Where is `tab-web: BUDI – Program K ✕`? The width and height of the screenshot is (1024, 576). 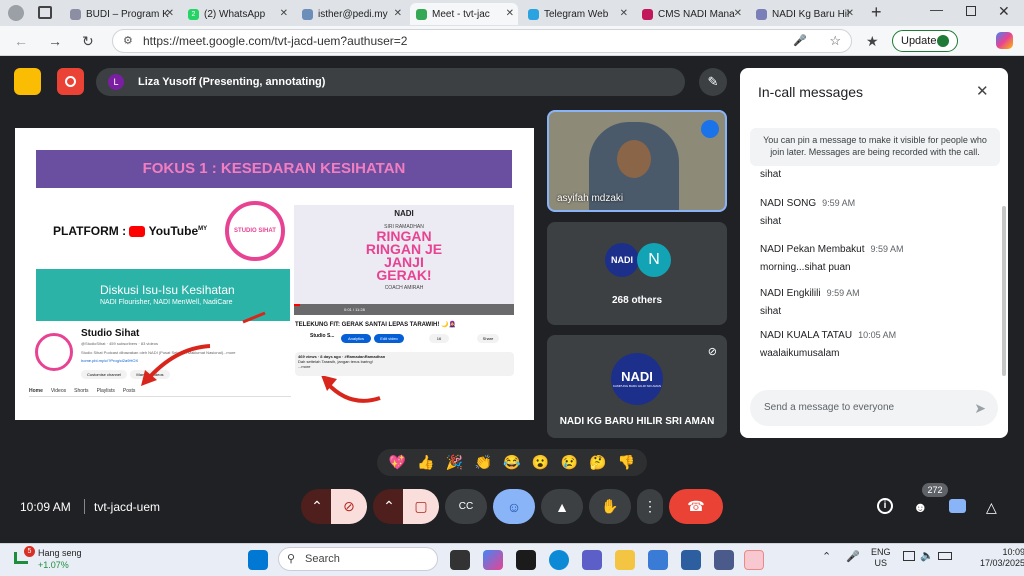 tab-web: BUDI – Program K ✕ is located at coordinates (121, 14).